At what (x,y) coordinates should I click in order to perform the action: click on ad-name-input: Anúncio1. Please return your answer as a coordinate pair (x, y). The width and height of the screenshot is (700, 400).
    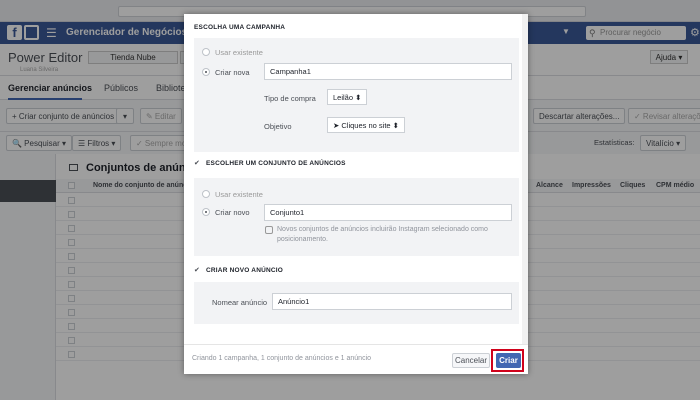
    Looking at the image, I should click on (392, 301).